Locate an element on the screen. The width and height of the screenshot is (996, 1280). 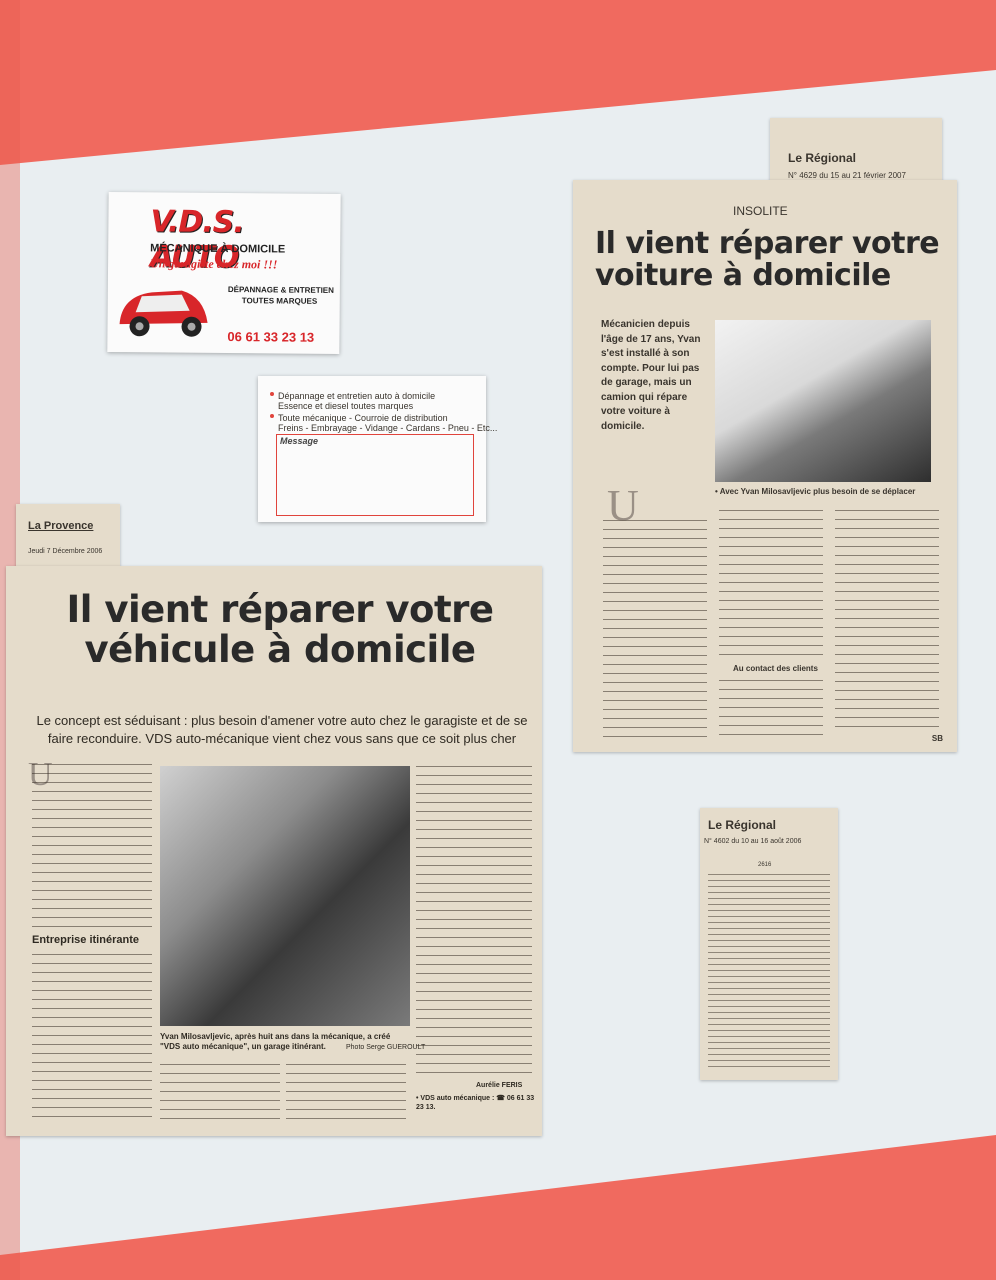
provence-col1 is located at coordinates (92, 846).